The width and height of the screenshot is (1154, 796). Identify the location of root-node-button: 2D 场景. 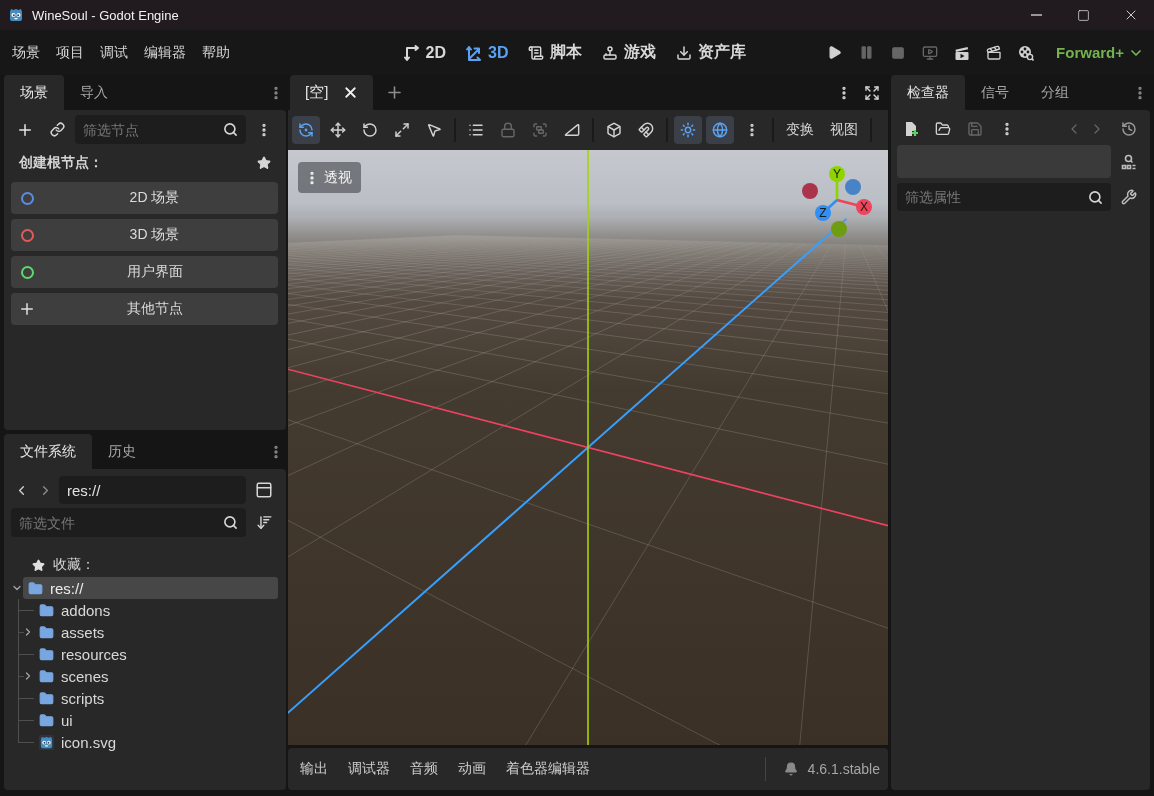
(144, 198).